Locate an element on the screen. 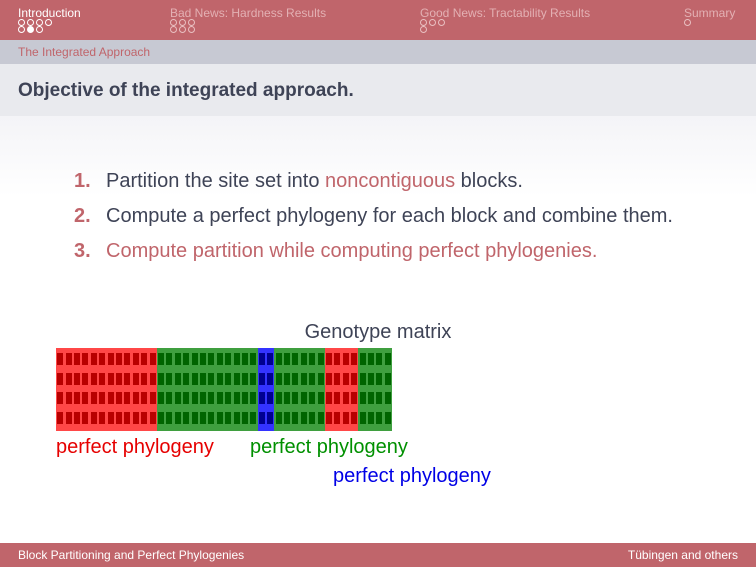 The image size is (756, 567). nav-dots-hardness-results is located at coordinates (183, 26).